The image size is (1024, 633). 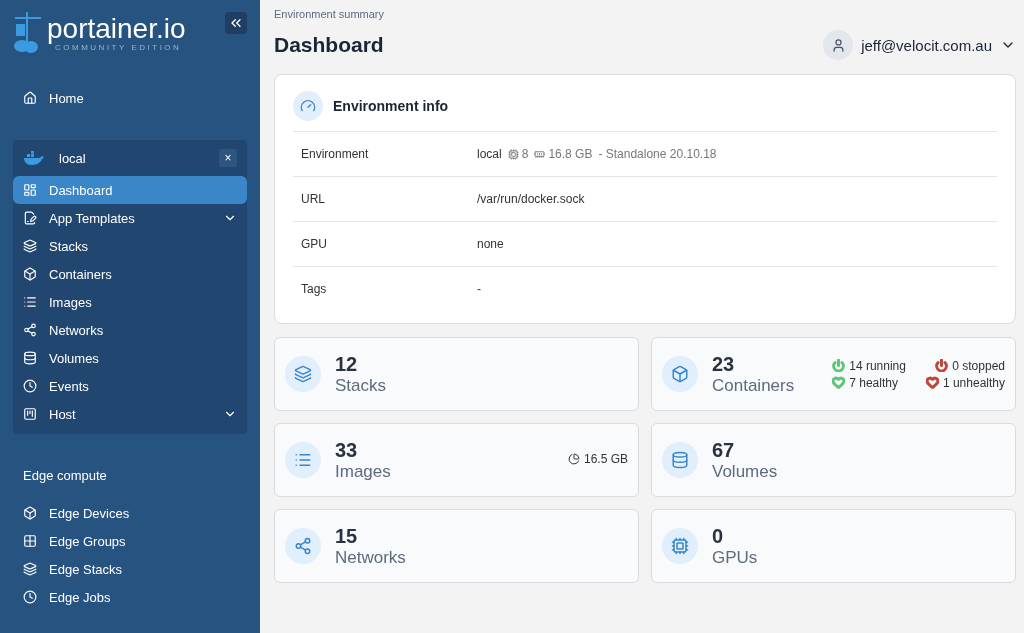 What do you see at coordinates (540, 154) in the screenshot?
I see `memory-icon` at bounding box center [540, 154].